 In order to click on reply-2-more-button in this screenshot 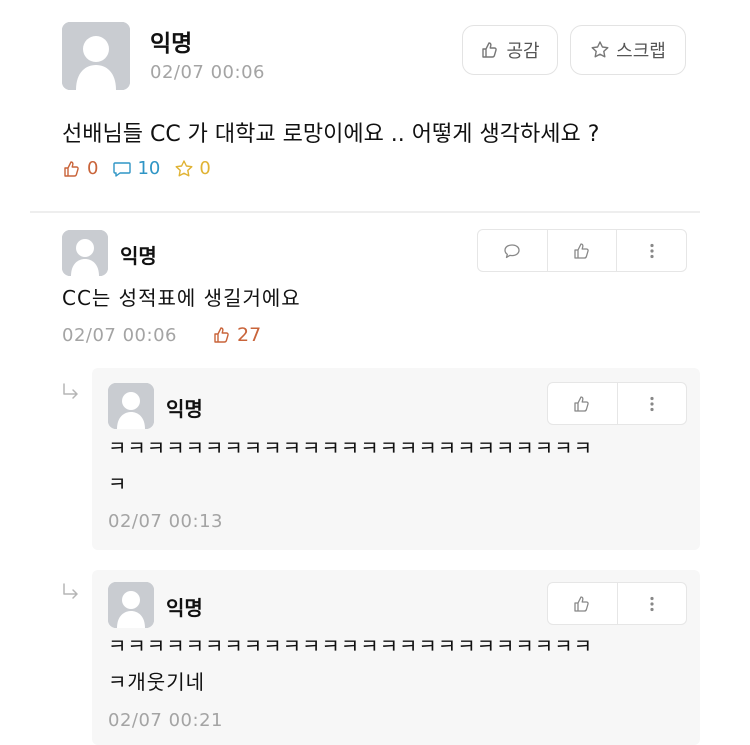, I will do `click(651, 603)`.